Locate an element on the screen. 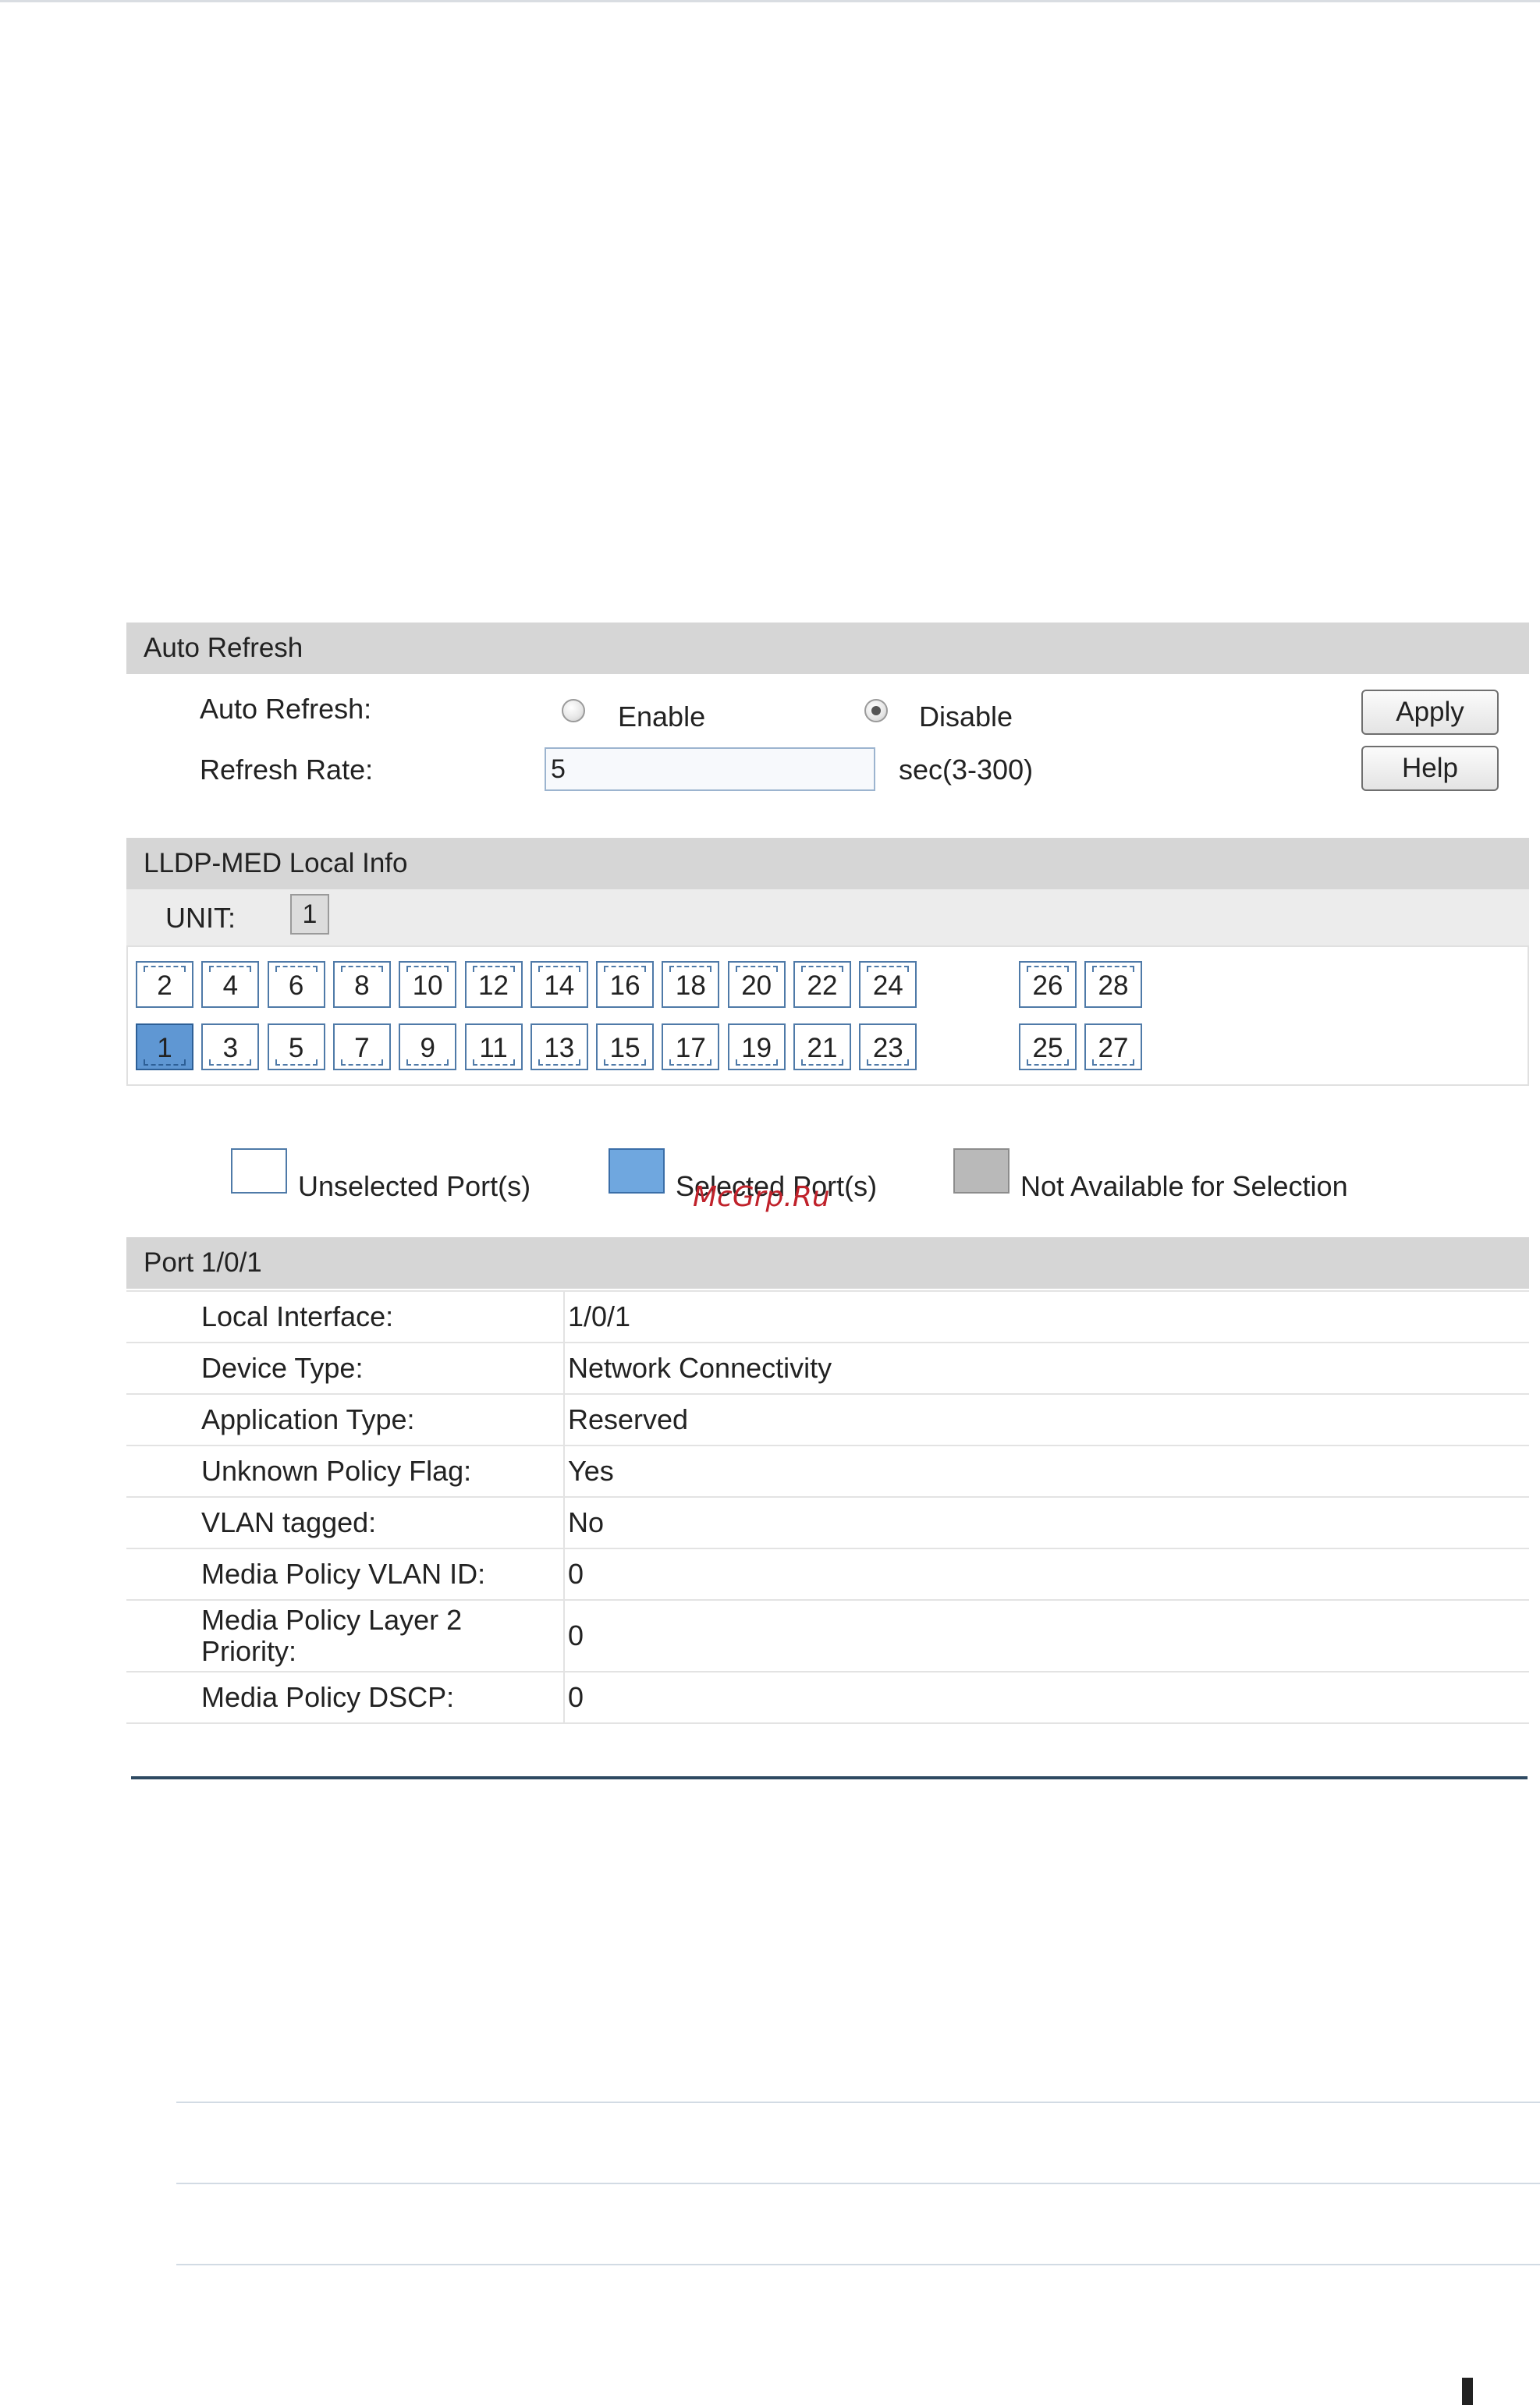 This screenshot has height=2405, width=1540. not-available-legend-icon is located at coordinates (981, 1171).